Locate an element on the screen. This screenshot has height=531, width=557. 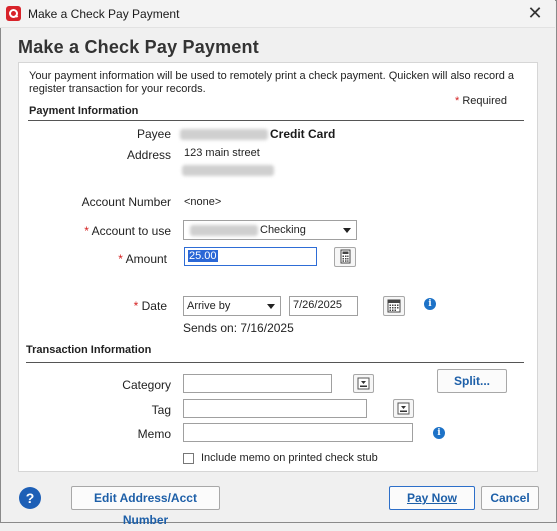
include-memo-checkbox is located at coordinates (188, 458).